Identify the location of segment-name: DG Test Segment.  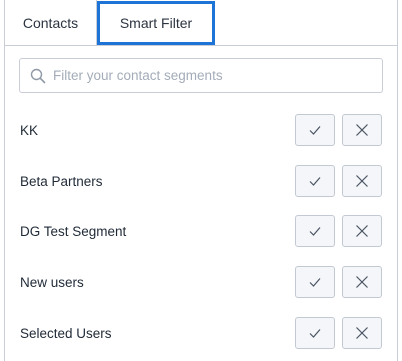
(73, 231).